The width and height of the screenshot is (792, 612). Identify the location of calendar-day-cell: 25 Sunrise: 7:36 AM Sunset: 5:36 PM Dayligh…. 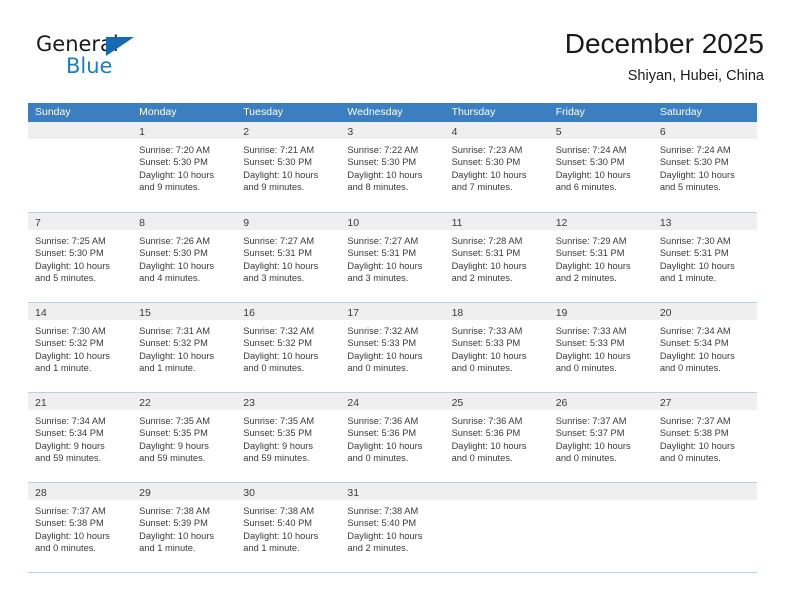
(496, 437).